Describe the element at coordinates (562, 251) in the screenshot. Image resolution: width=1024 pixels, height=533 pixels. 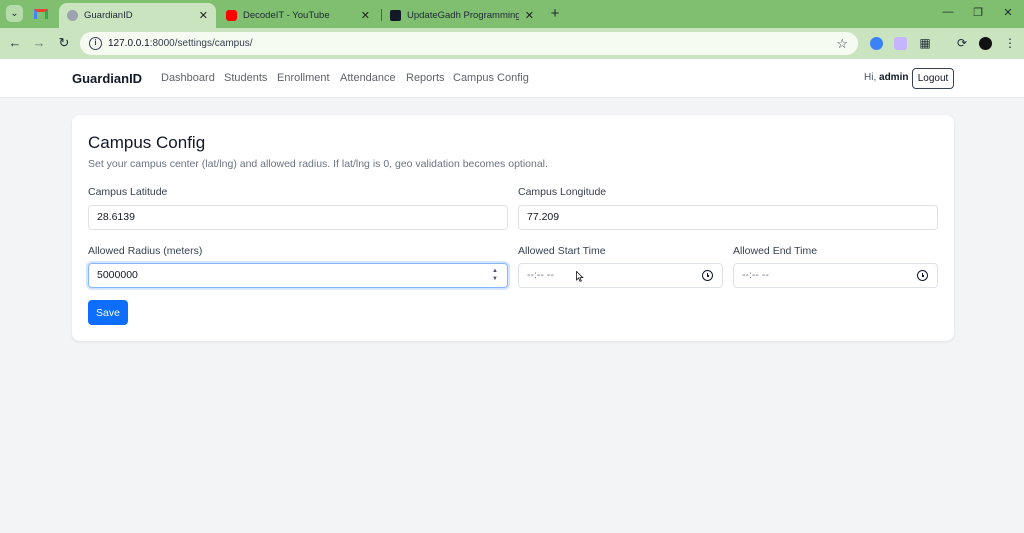
I see `start-time-label: Allowed Start Time` at that location.